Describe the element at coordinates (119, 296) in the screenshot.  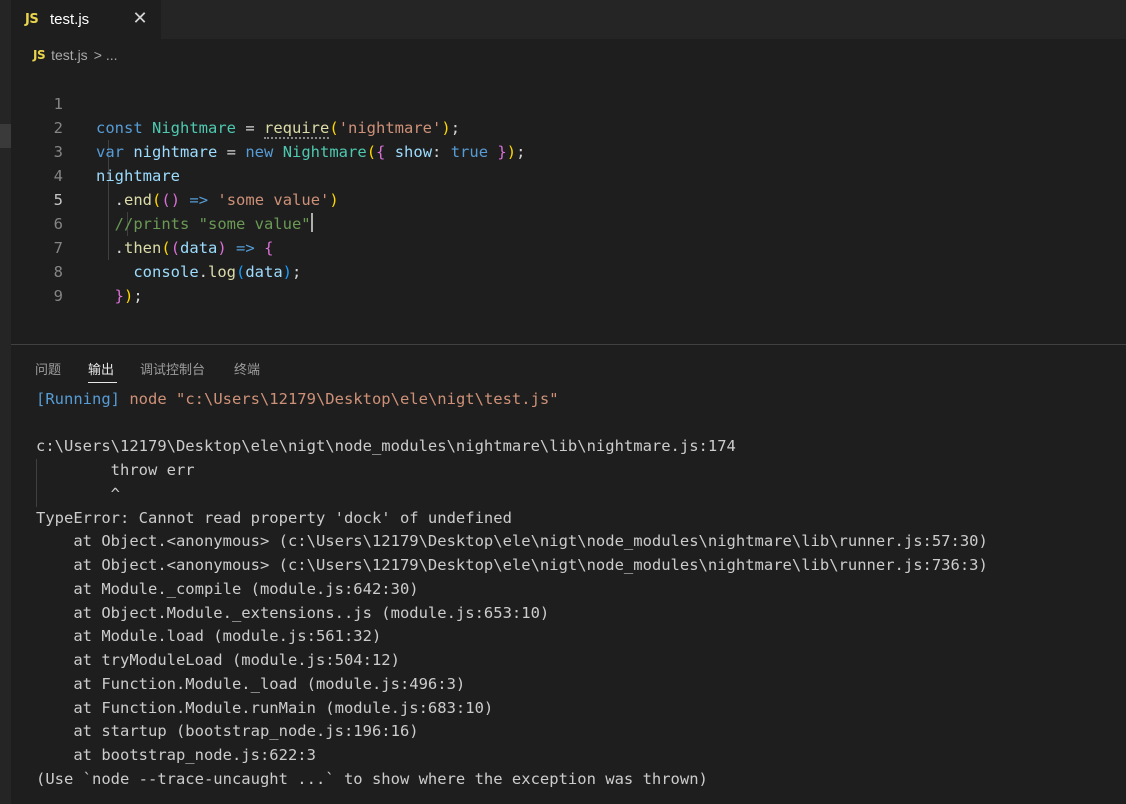
I see `code-token: }` at that location.